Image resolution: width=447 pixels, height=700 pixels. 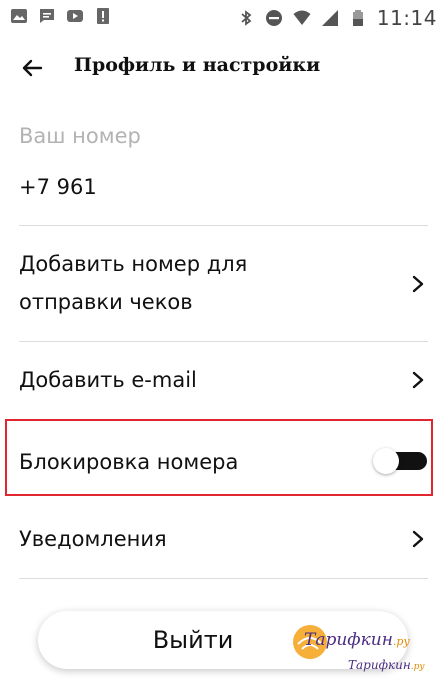 What do you see at coordinates (80, 136) in the screenshot?
I see `phone-number-label: Ваш номер` at bounding box center [80, 136].